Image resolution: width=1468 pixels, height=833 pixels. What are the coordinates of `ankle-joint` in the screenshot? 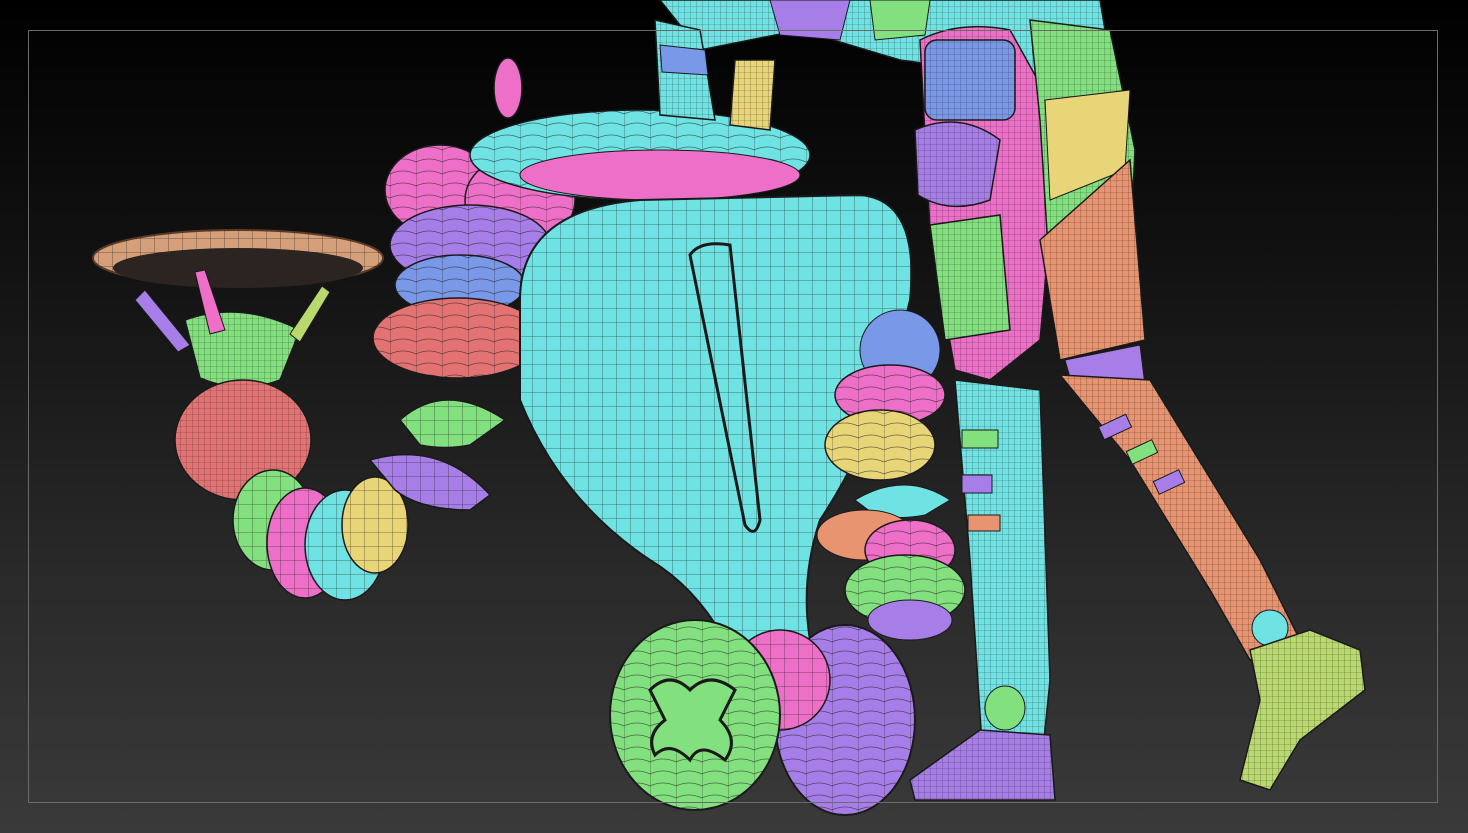 It's located at (1005, 708).